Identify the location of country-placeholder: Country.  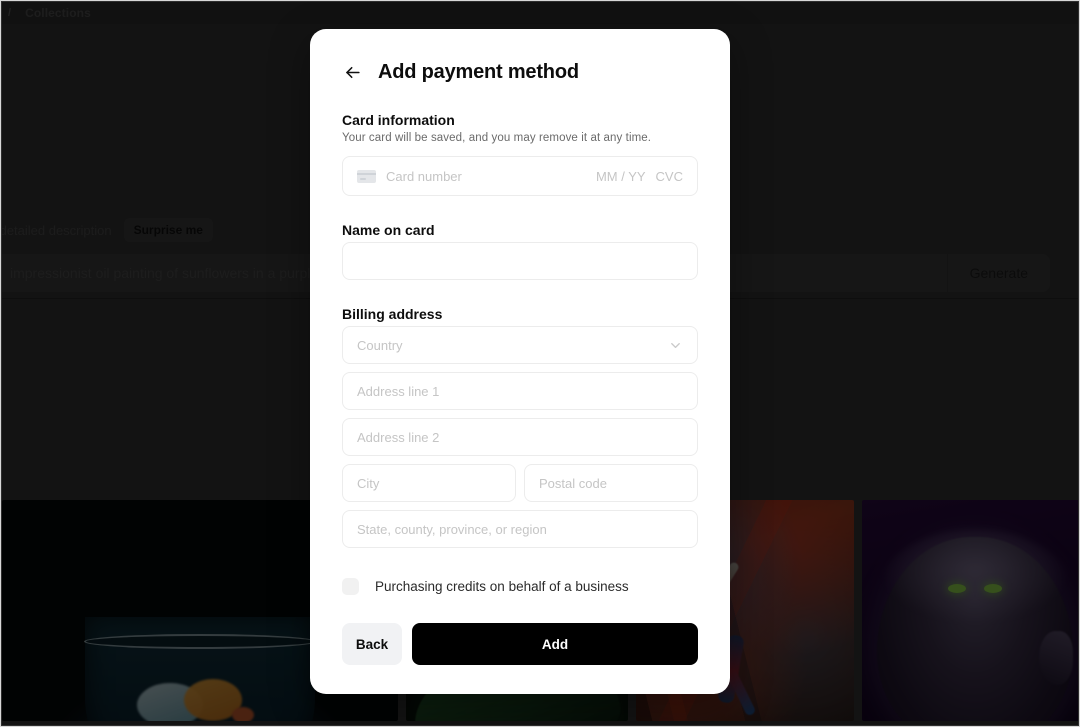
(380, 345).